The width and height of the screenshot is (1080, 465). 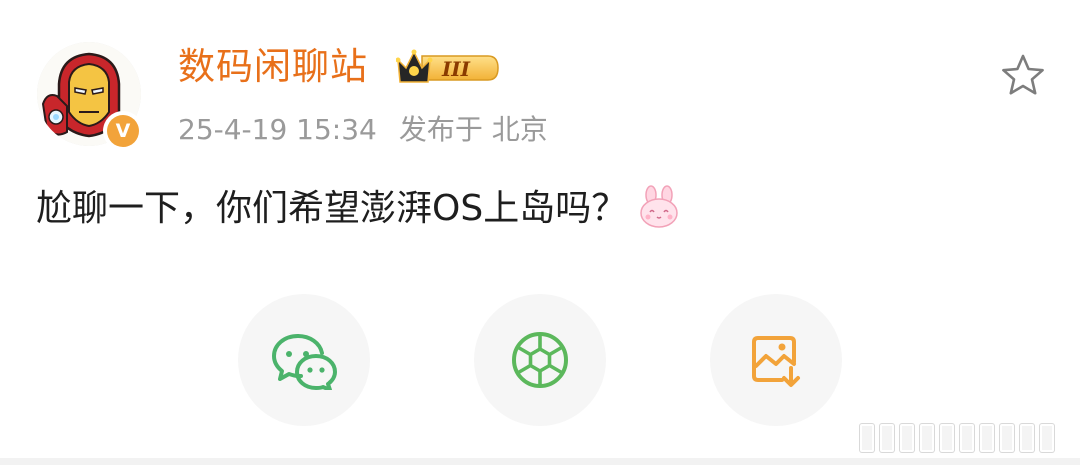 I want to click on author-name: 数码闲聊站, so click(x=273, y=67).